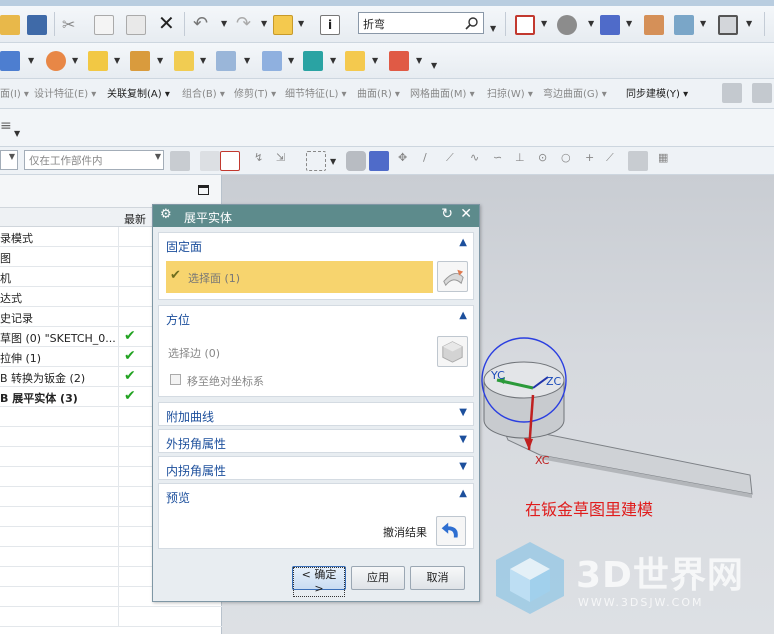 This screenshot has height=634, width=774. What do you see at coordinates (399, 61) in the screenshot?
I see `convert-icon` at bounding box center [399, 61].